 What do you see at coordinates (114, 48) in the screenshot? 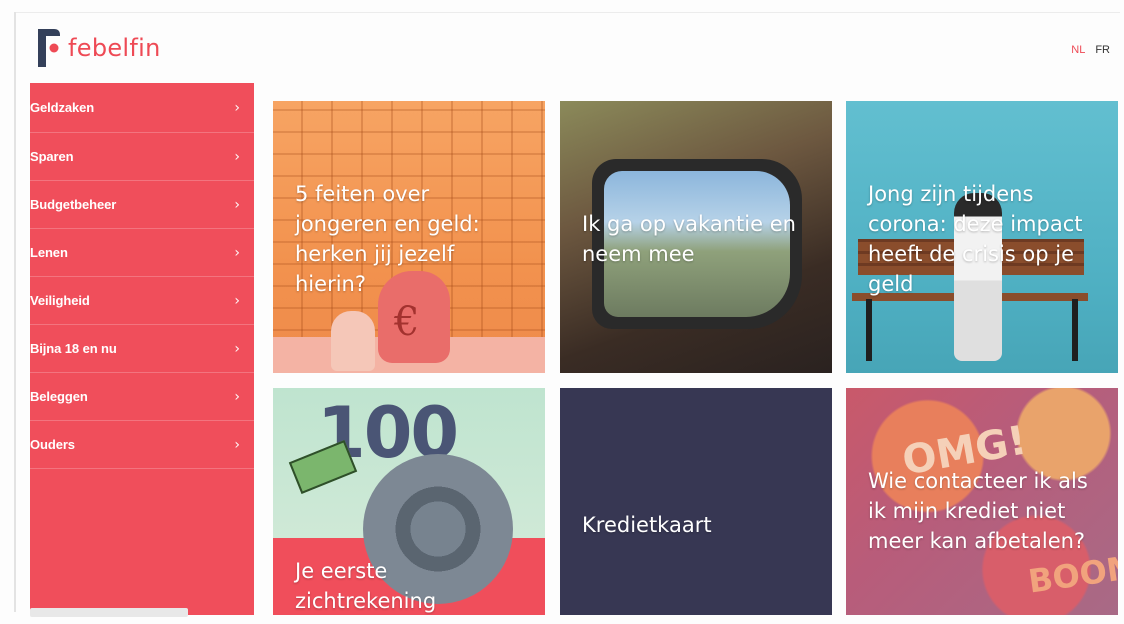
I see `brand-name: febelfin` at bounding box center [114, 48].